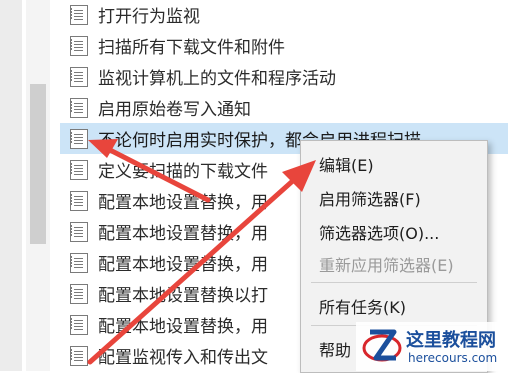 Image resolution: width=508 pixels, height=373 pixels. I want to click on menu-item-help: 帮助, so click(335, 349).